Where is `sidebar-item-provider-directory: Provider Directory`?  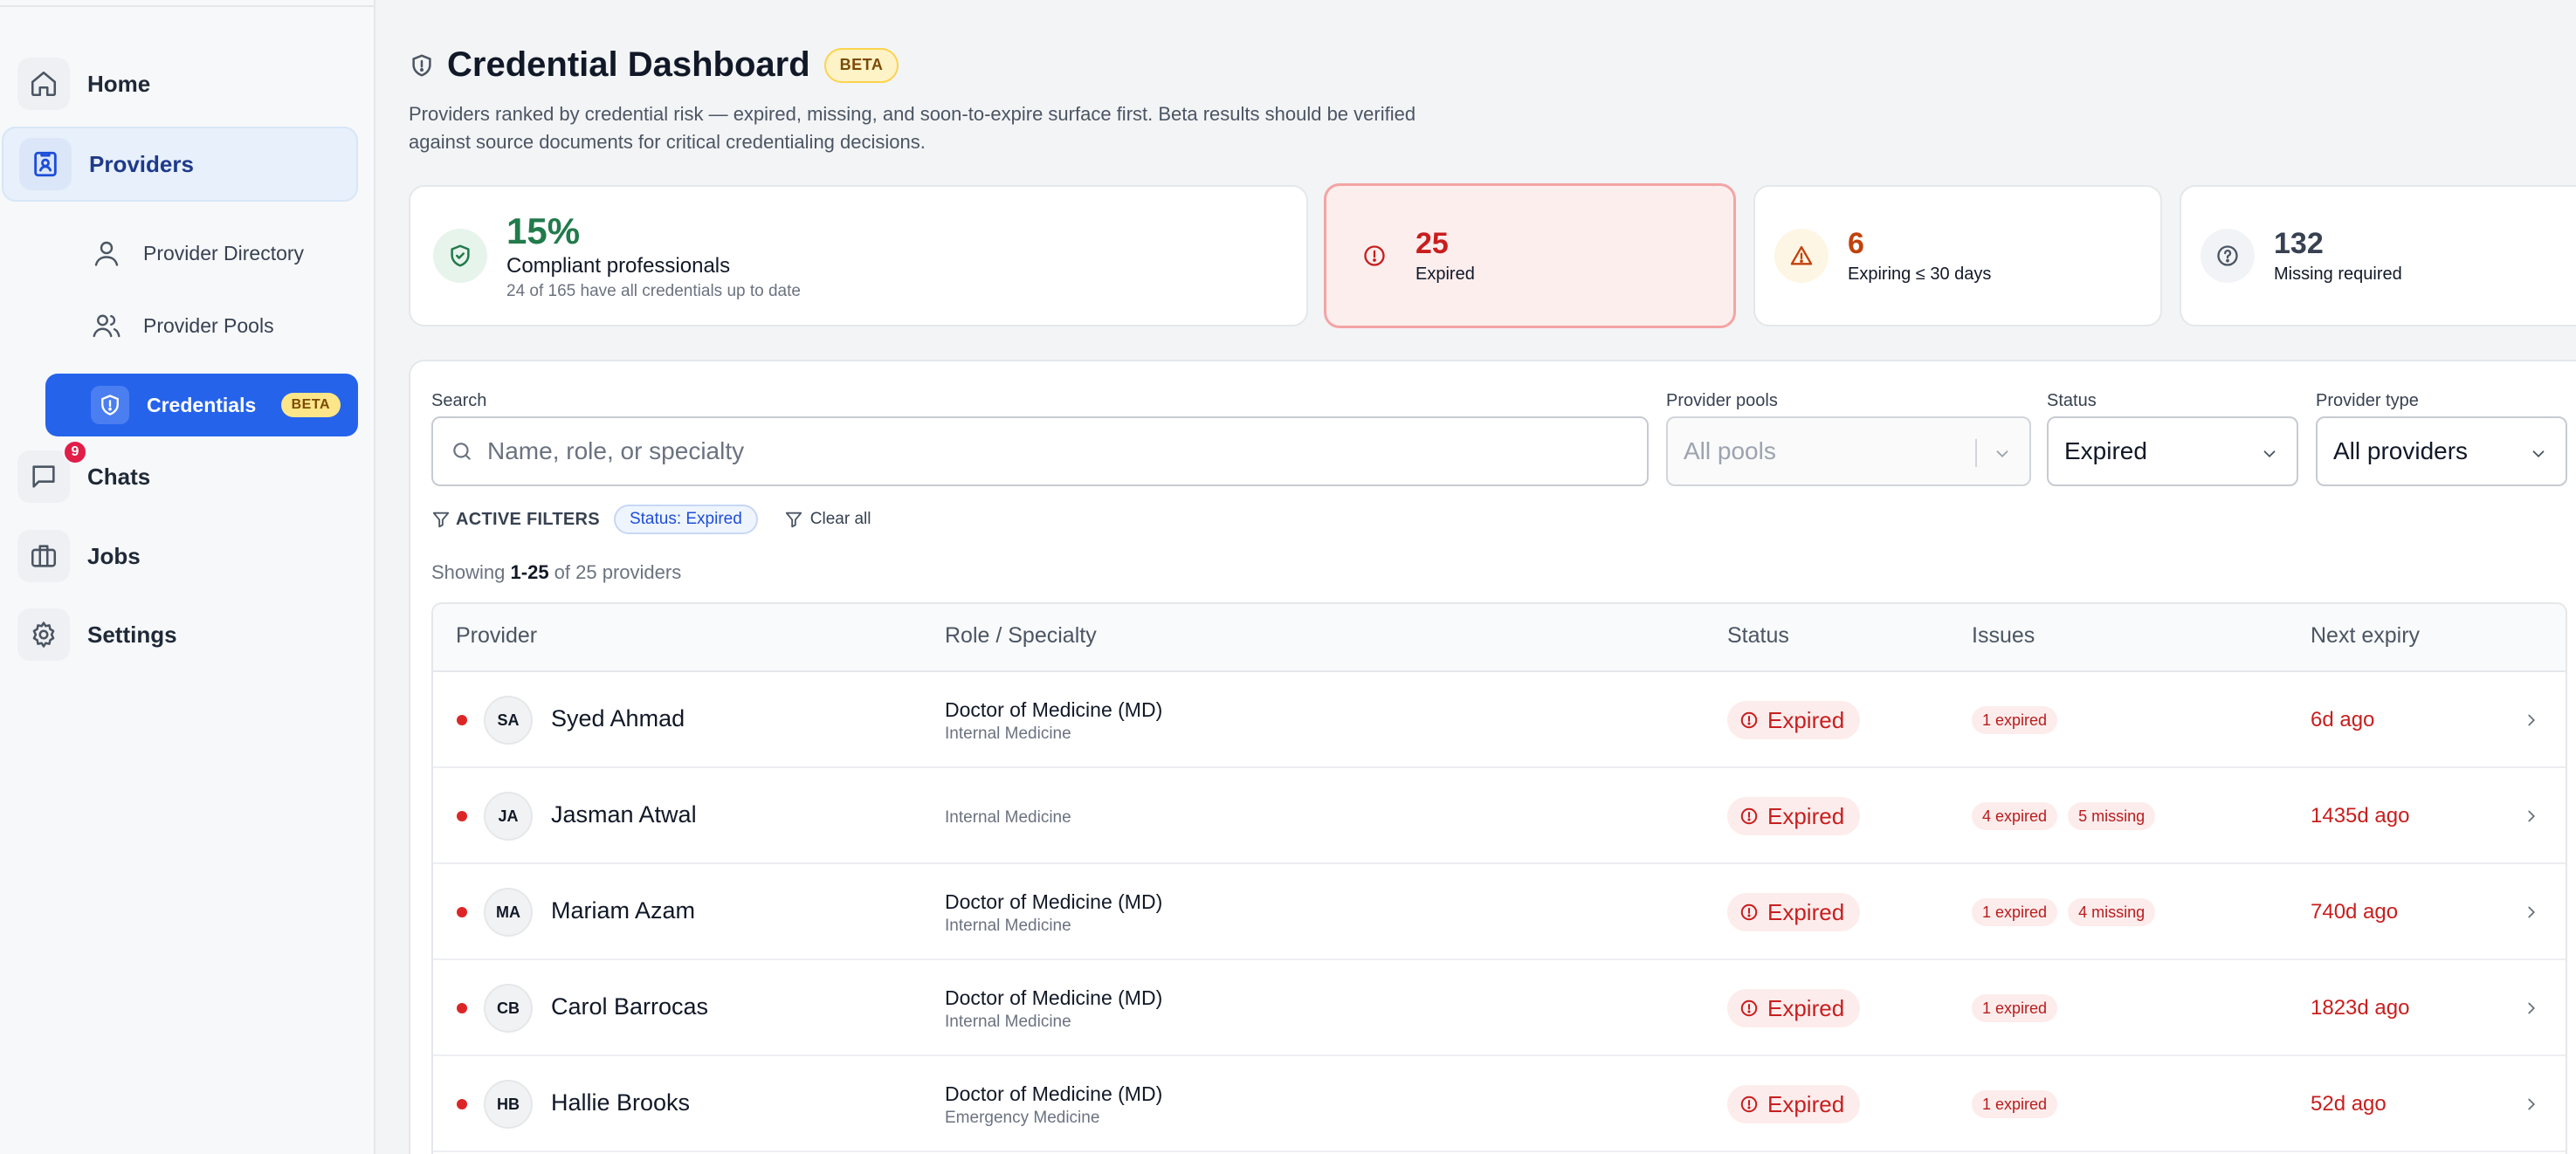 sidebar-item-provider-directory: Provider Directory is located at coordinates (197, 253).